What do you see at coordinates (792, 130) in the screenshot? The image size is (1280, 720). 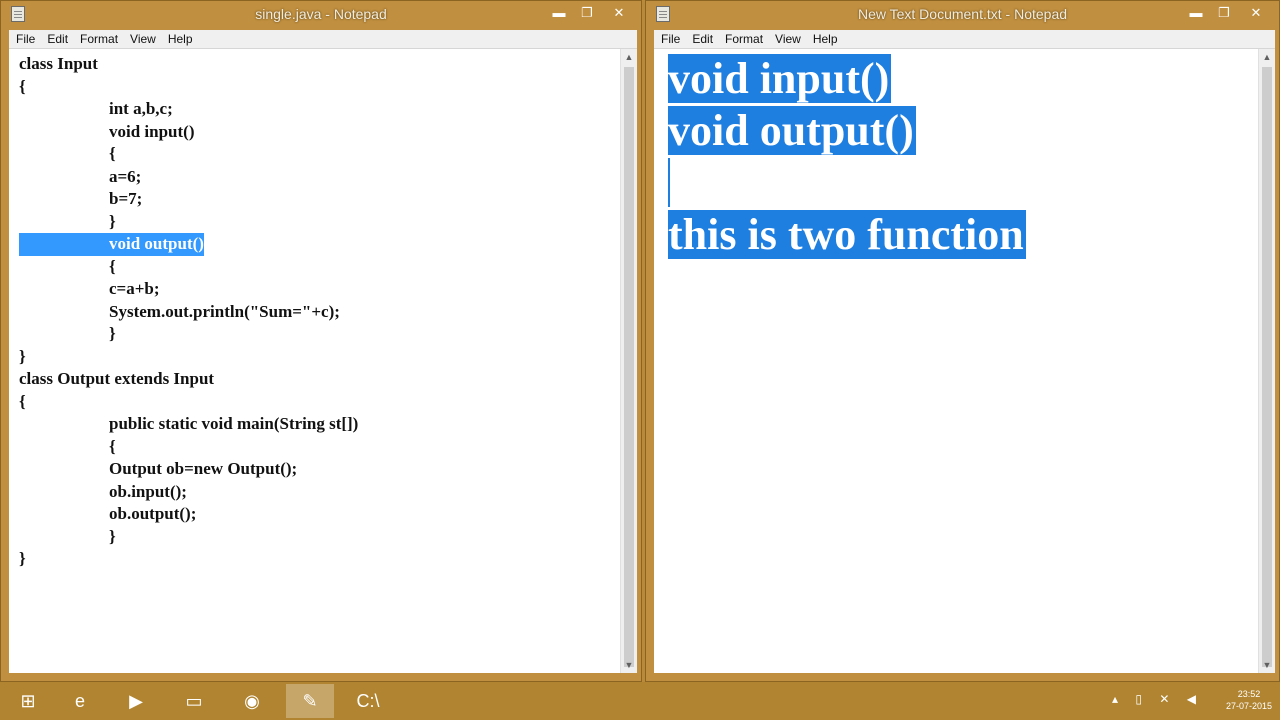 I see `selected-text: void output()` at bounding box center [792, 130].